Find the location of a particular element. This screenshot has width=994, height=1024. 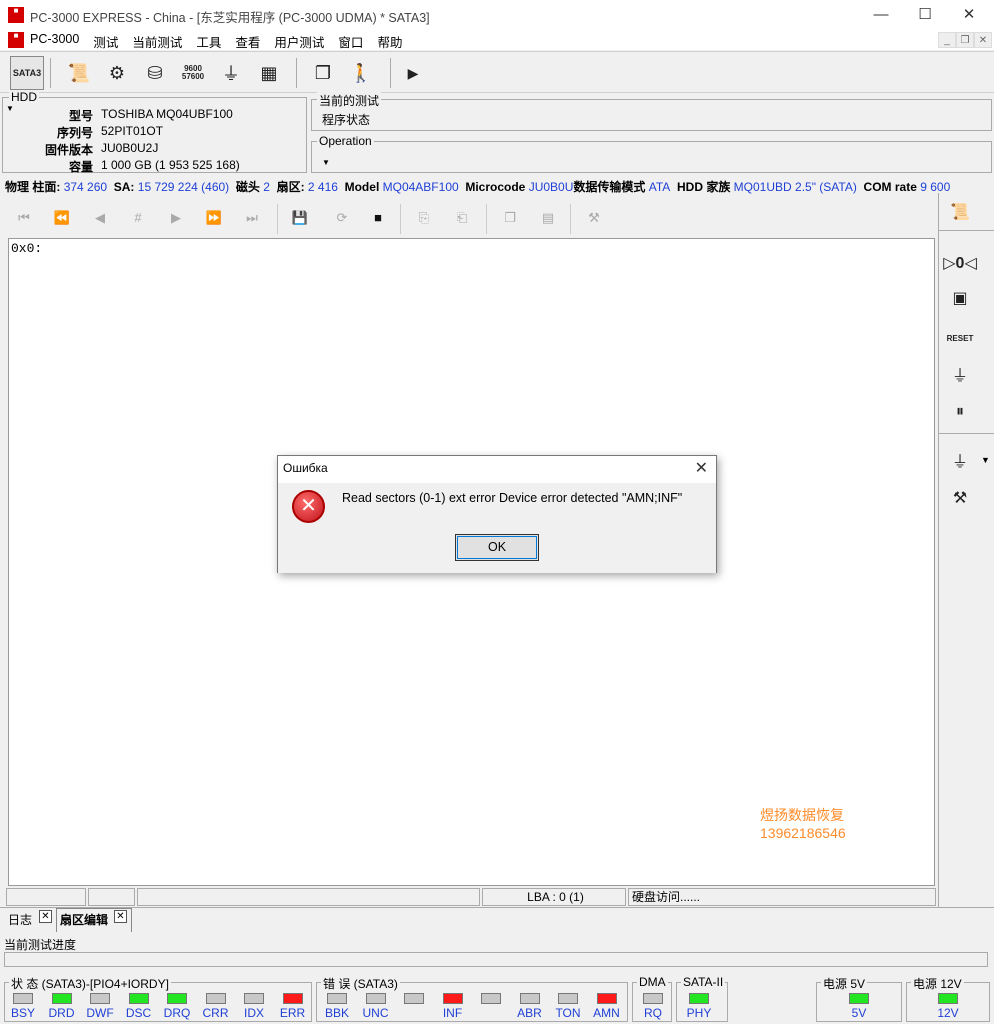

current-test-panel: 当前的测试 程序状态 is located at coordinates (651, 111).